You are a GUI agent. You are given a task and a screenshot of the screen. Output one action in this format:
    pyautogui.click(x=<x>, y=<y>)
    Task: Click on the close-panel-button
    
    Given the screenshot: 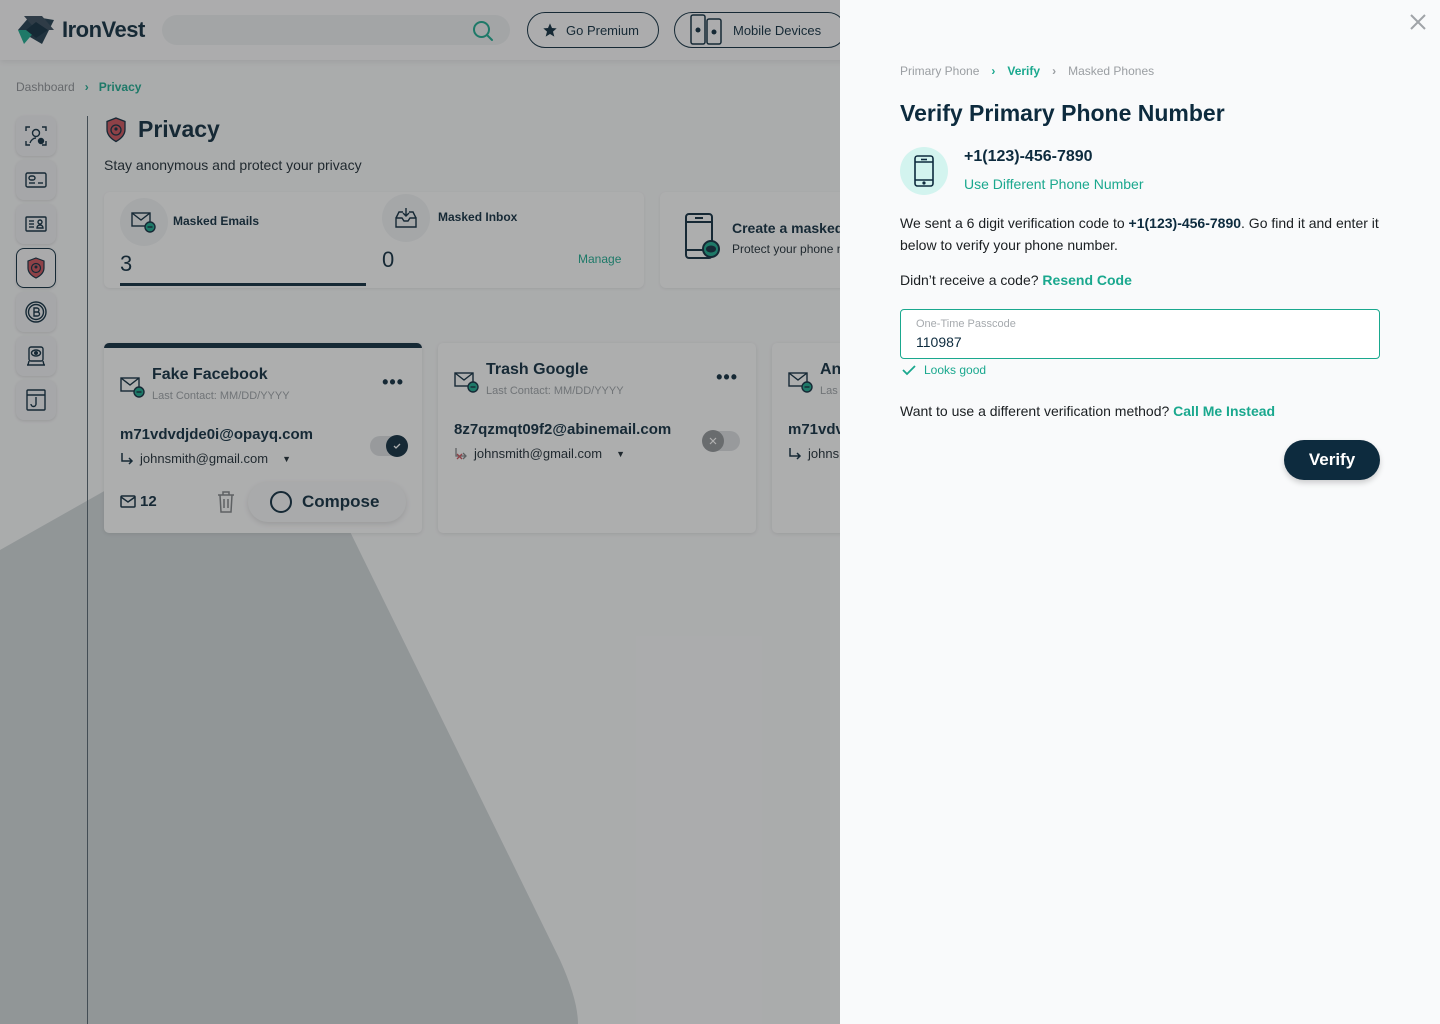 What is the action you would take?
    pyautogui.click(x=1418, y=22)
    